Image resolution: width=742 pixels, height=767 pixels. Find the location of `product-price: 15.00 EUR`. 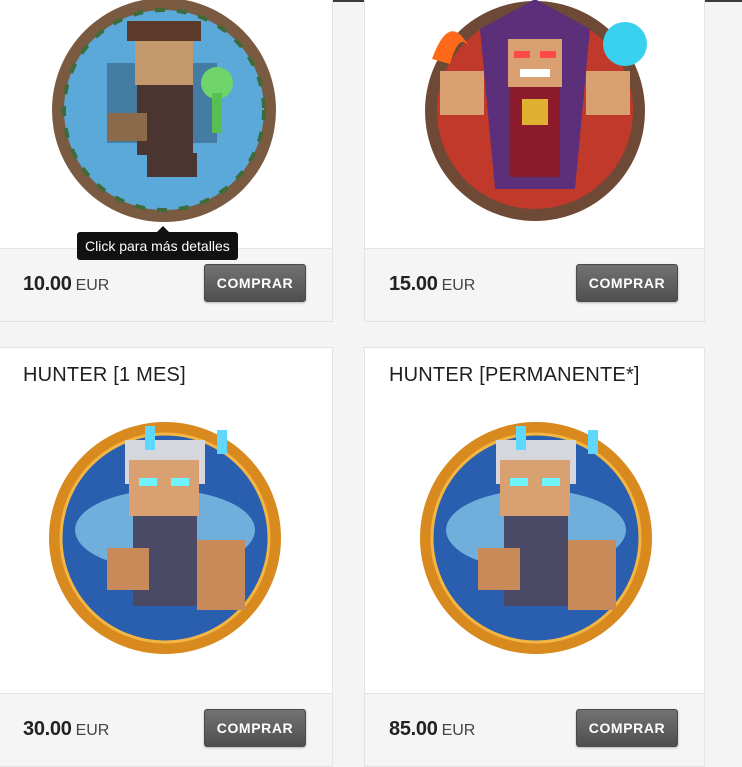

product-price: 15.00 EUR is located at coordinates (432, 284).